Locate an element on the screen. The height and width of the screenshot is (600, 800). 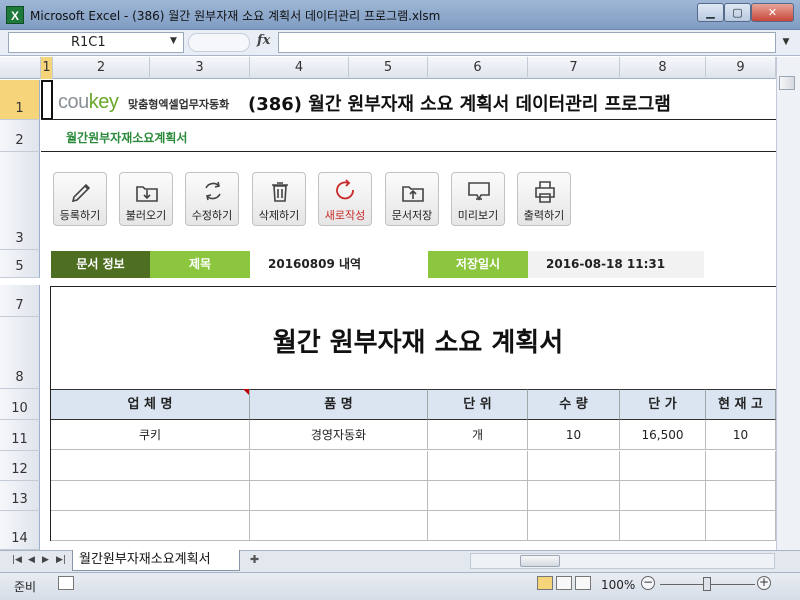
horizontal-scroll-thumb is located at coordinates (540, 561).